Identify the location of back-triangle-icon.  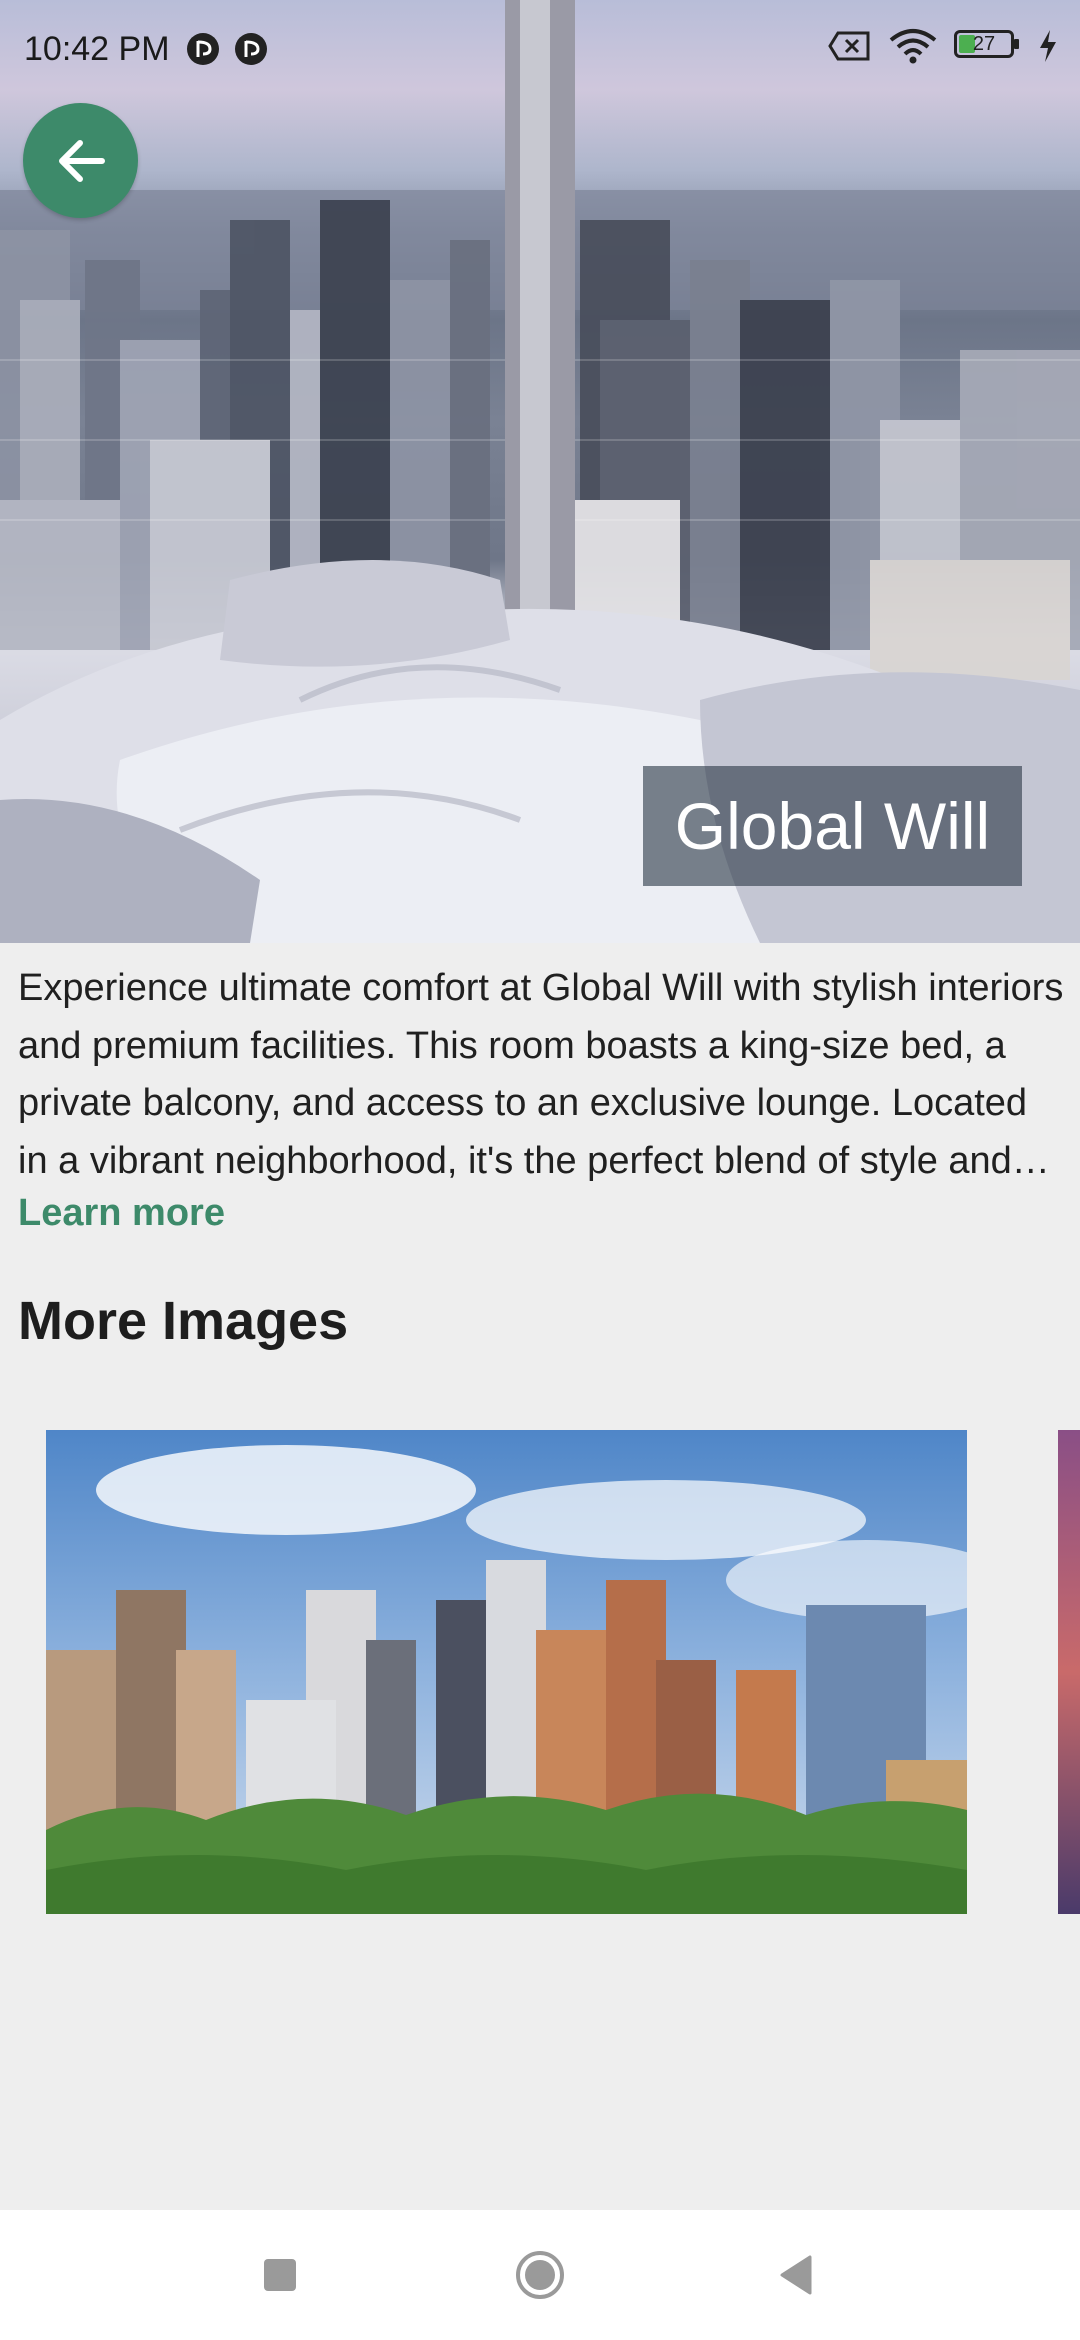
(796, 2275).